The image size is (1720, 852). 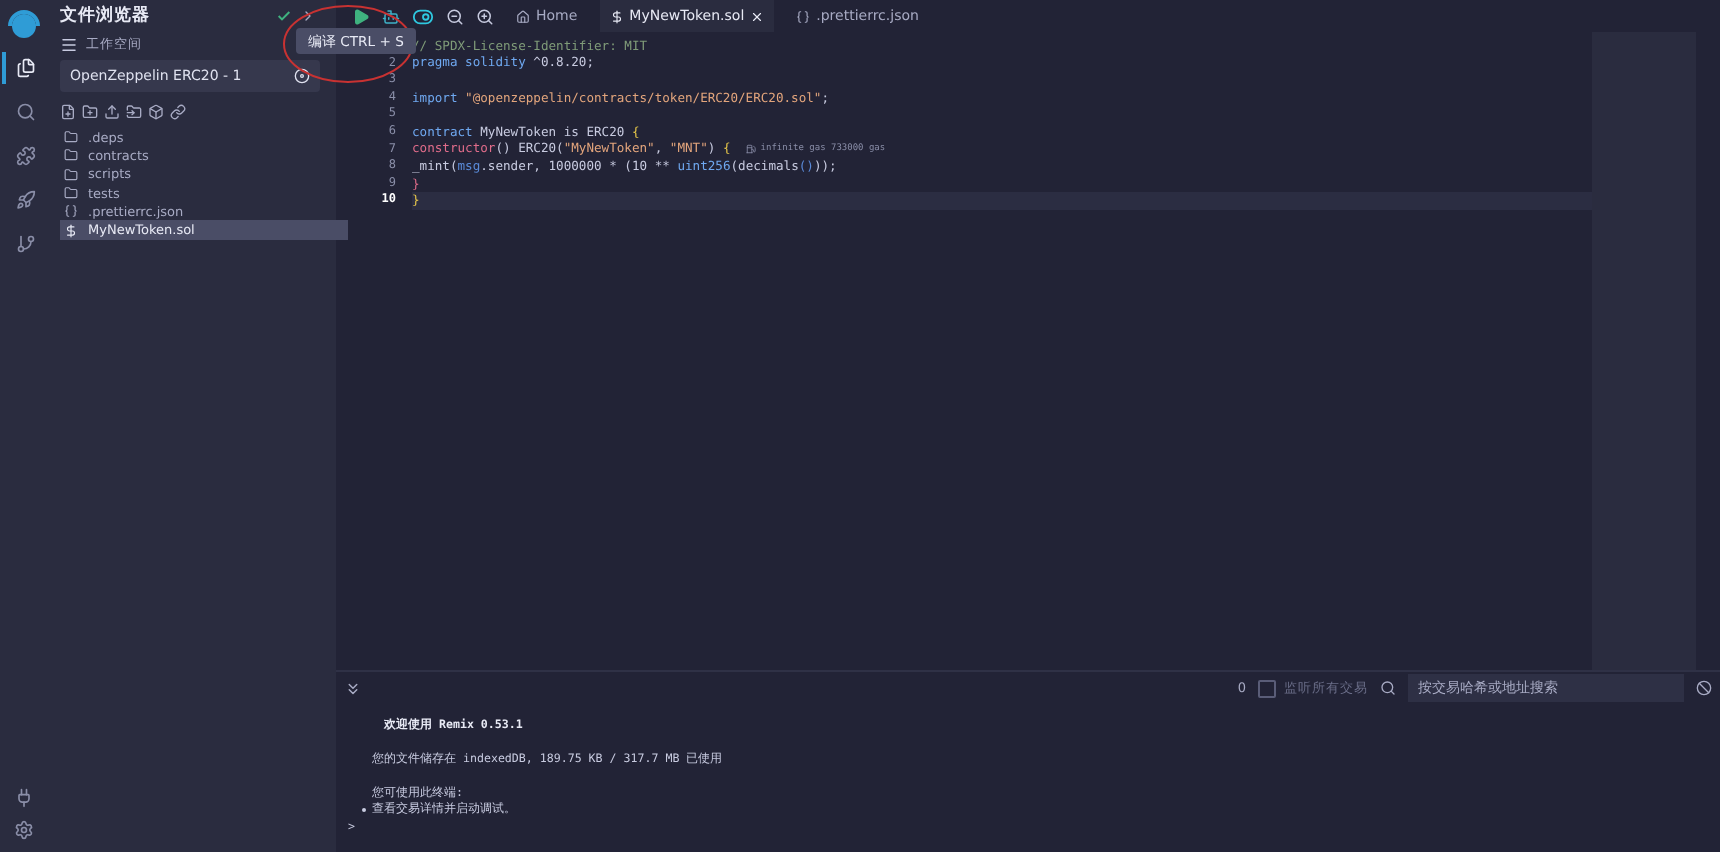 What do you see at coordinates (302, 76) in the screenshot?
I see `dropdown-icon` at bounding box center [302, 76].